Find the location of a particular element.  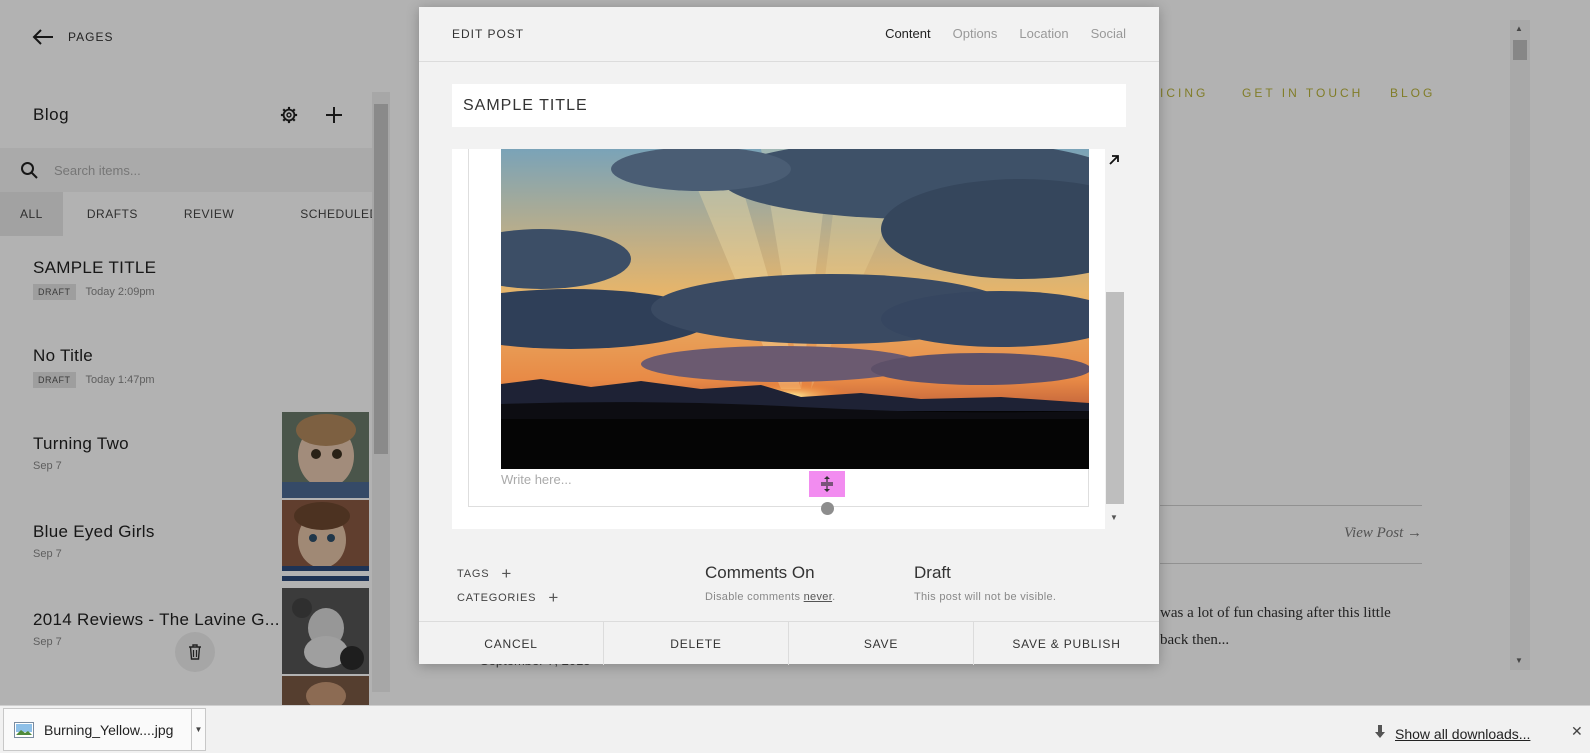

close-download-bar-icon: ✕ is located at coordinates (1577, 731).